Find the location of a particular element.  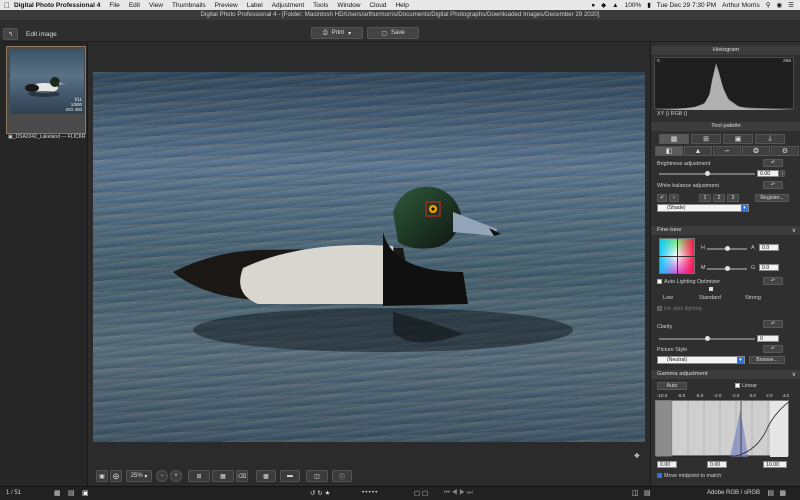

a-value: 0.0 is located at coordinates (769, 247).